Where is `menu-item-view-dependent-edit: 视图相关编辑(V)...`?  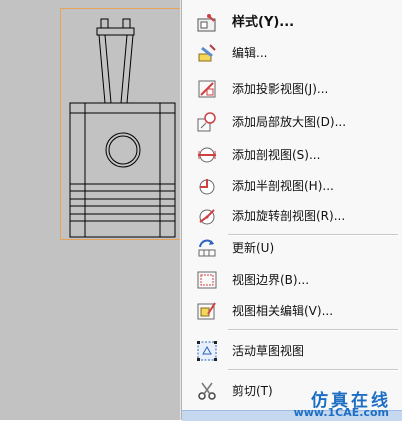
menu-item-view-dependent-edit: 视图相关编辑(V)... is located at coordinates (292, 311).